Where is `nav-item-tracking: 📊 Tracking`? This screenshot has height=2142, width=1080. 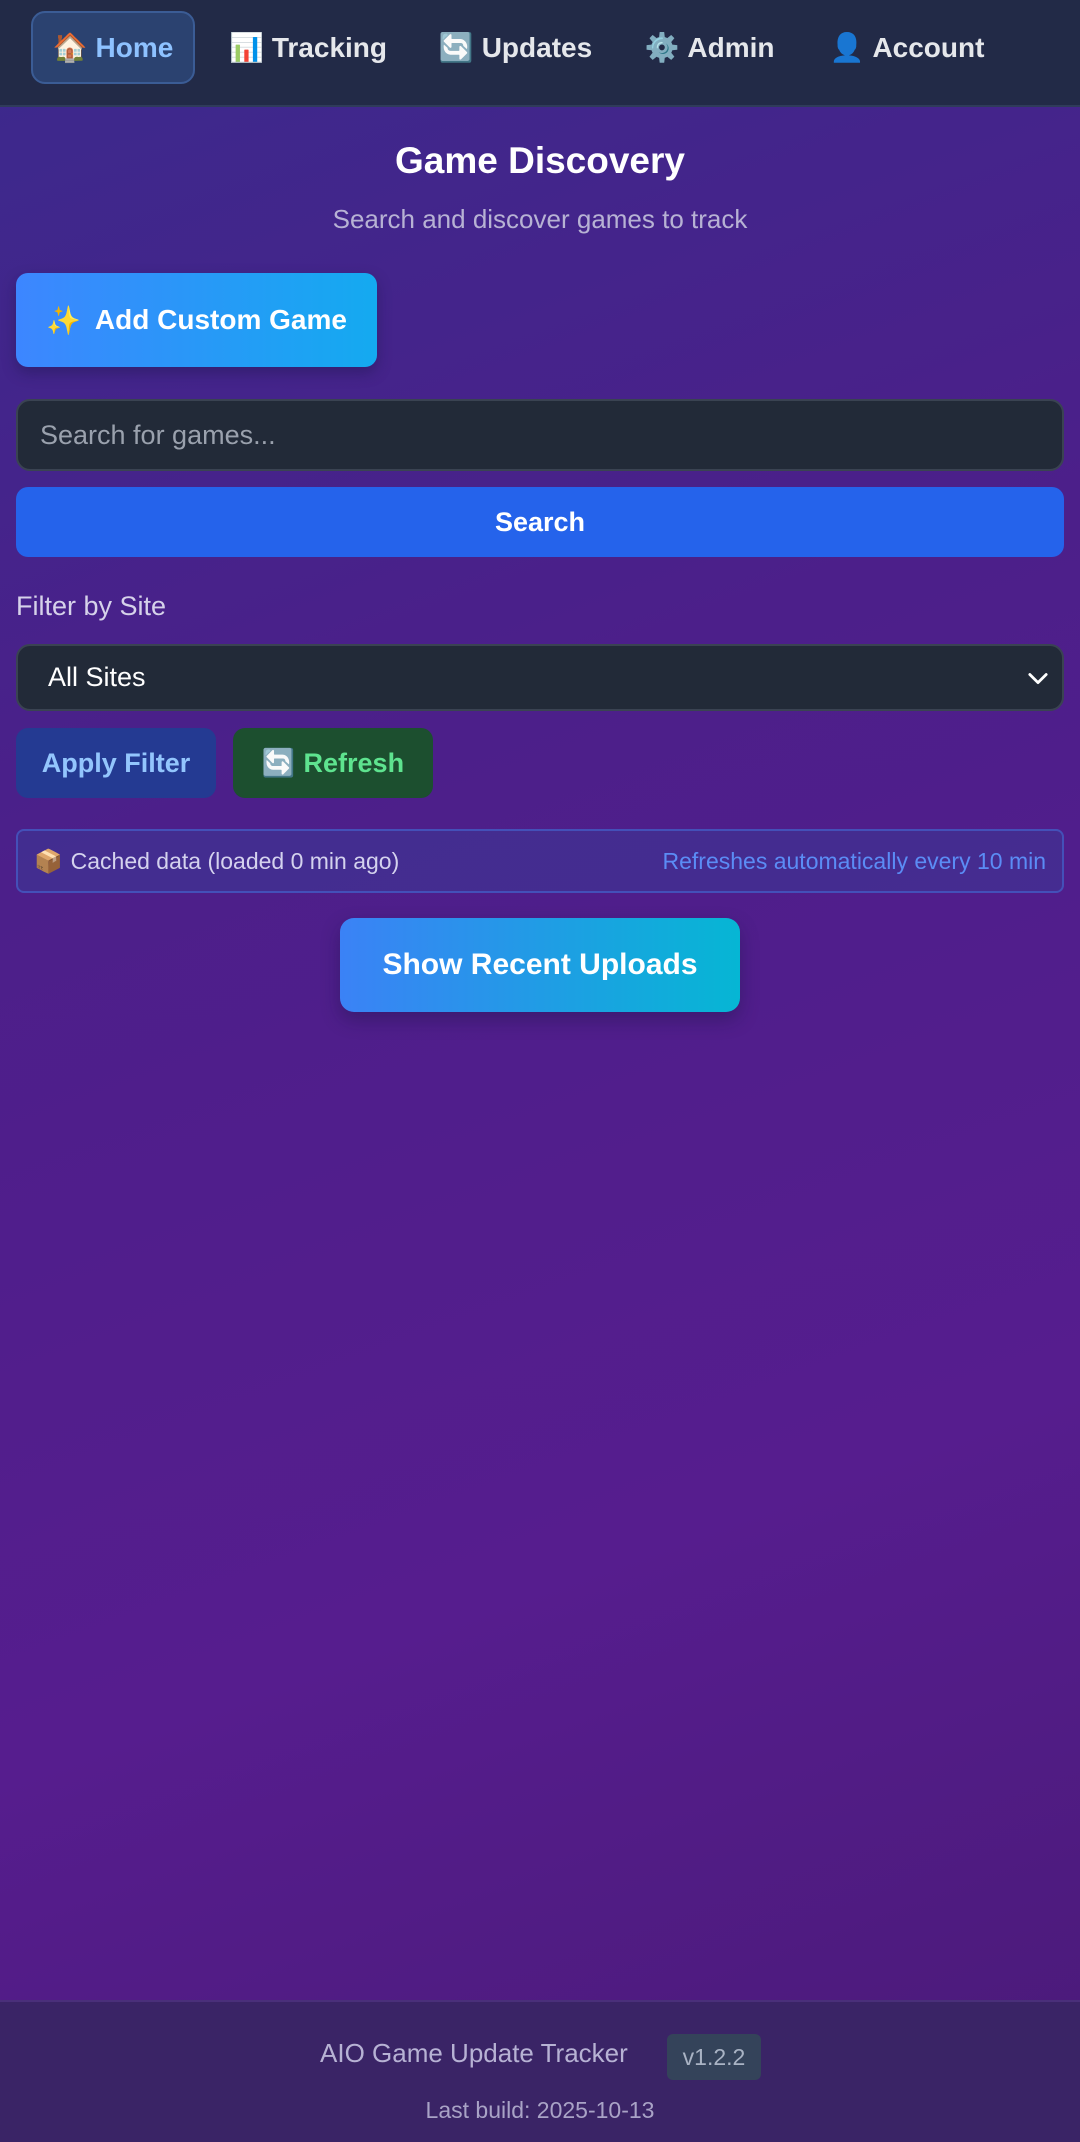 nav-item-tracking: 📊 Tracking is located at coordinates (308, 47).